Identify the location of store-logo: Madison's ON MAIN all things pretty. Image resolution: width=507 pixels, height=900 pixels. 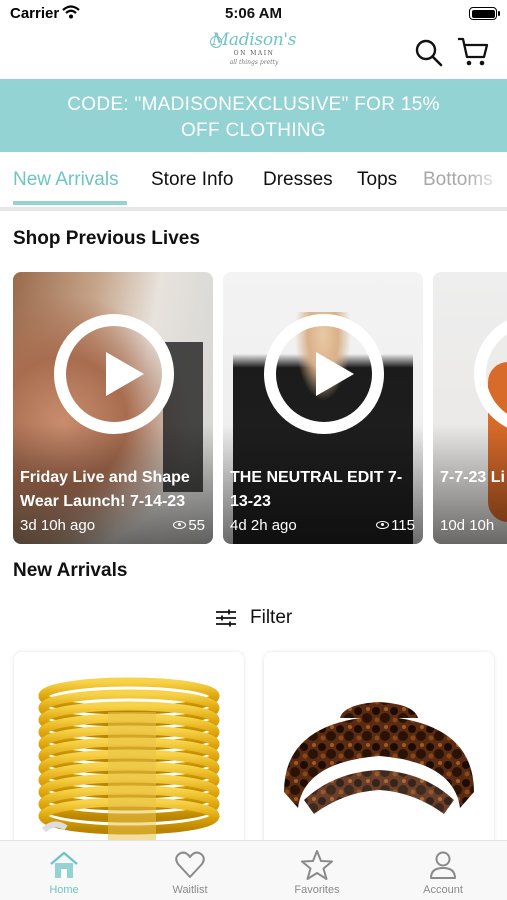
(254, 52).